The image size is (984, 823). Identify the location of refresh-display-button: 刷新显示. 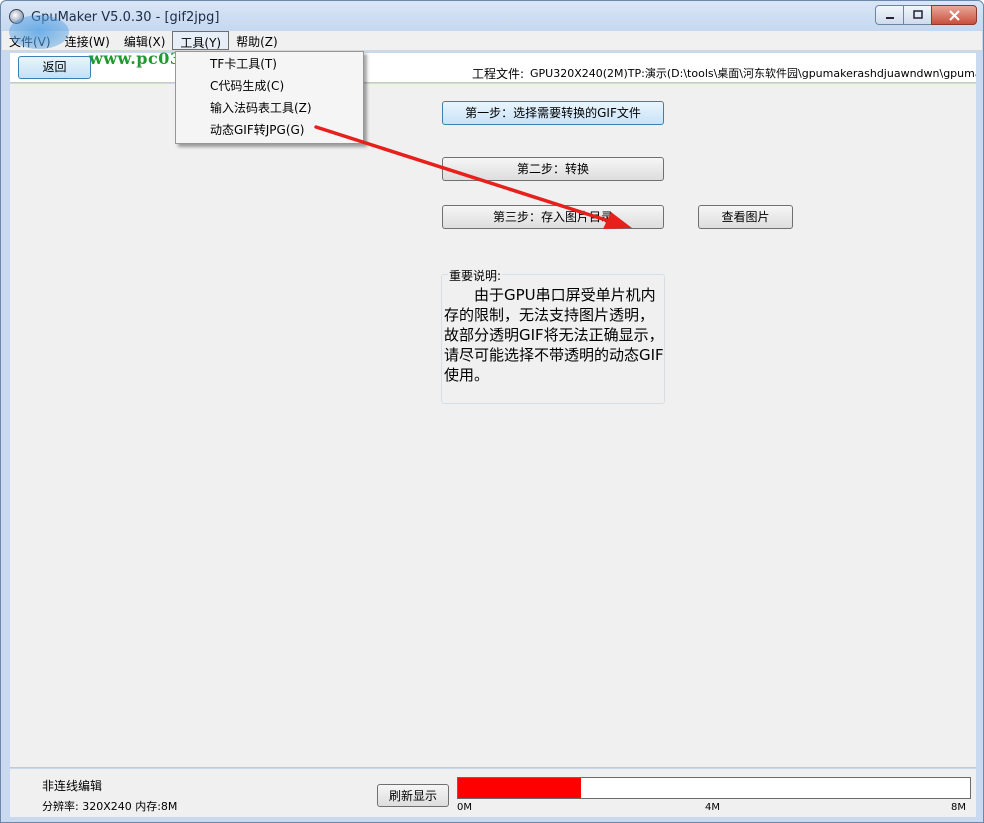
(413, 795).